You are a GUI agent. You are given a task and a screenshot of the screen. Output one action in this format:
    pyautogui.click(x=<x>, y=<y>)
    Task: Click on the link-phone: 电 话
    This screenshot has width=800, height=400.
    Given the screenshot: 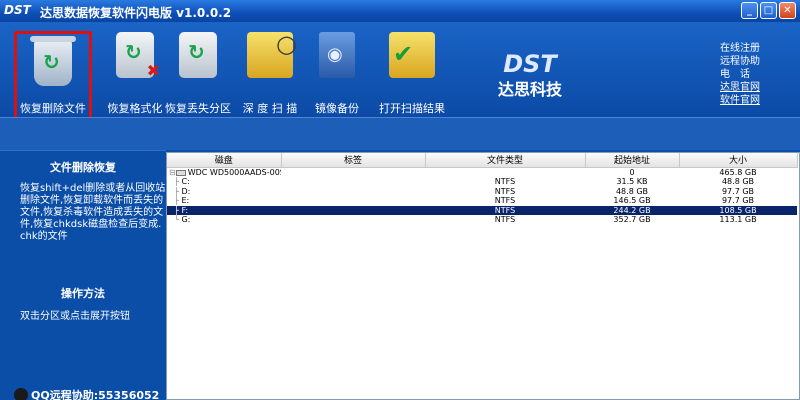 What is the action you would take?
    pyautogui.click(x=735, y=74)
    